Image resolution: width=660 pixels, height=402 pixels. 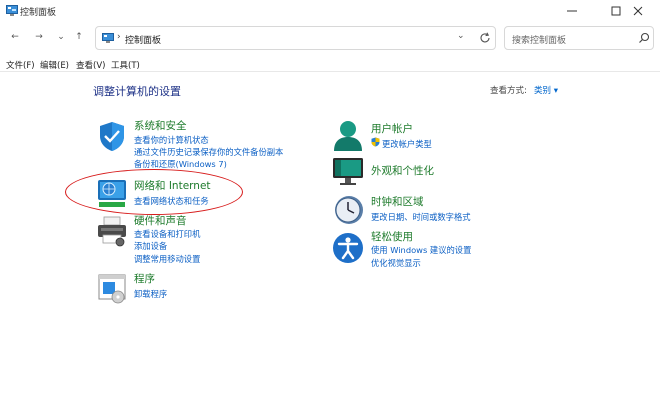 I want to click on link-uninstall-program: 卸载程序, so click(x=150, y=294).